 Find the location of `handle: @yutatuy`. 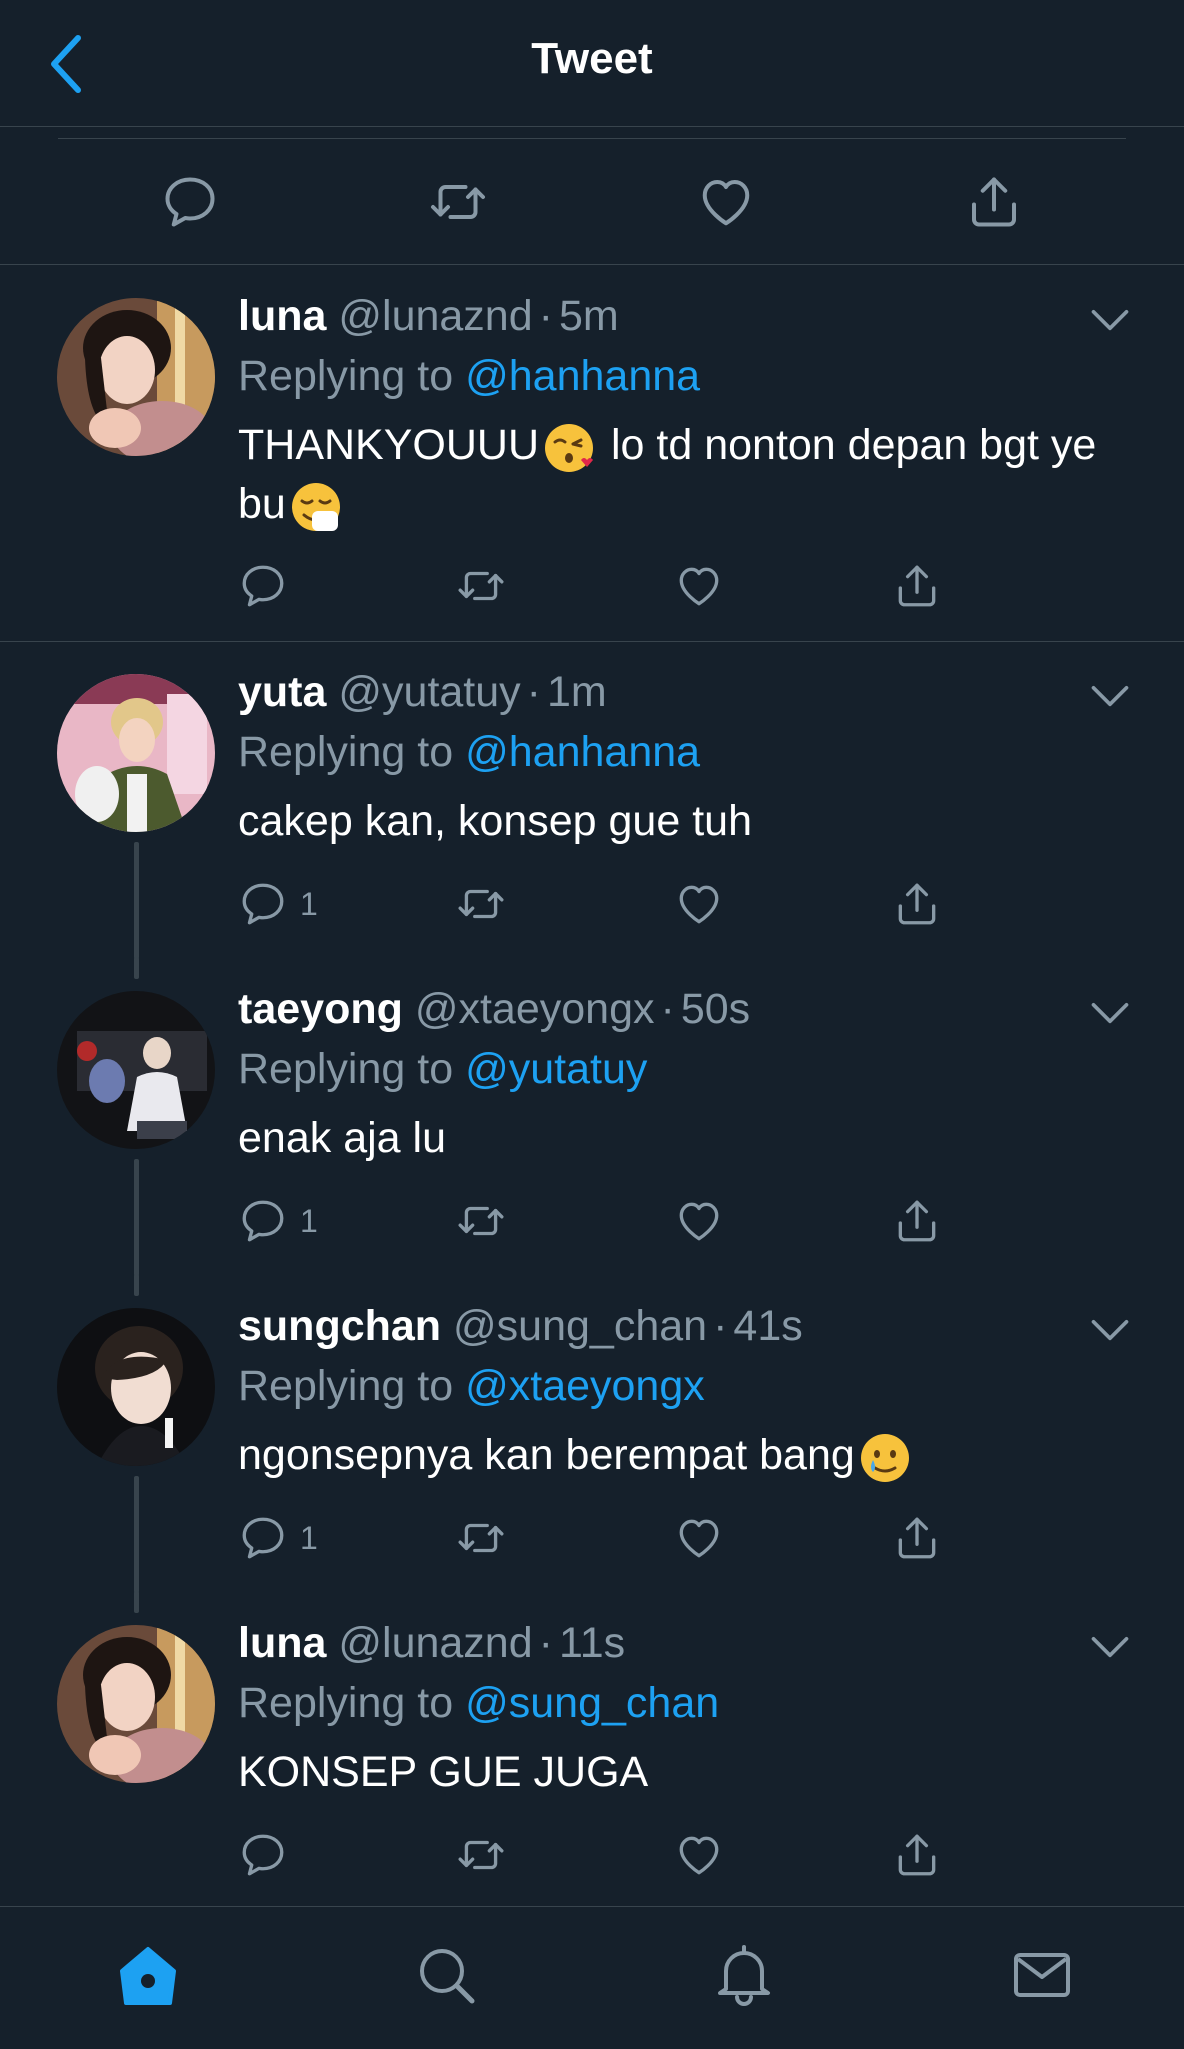

handle: @yutatuy is located at coordinates (429, 692).